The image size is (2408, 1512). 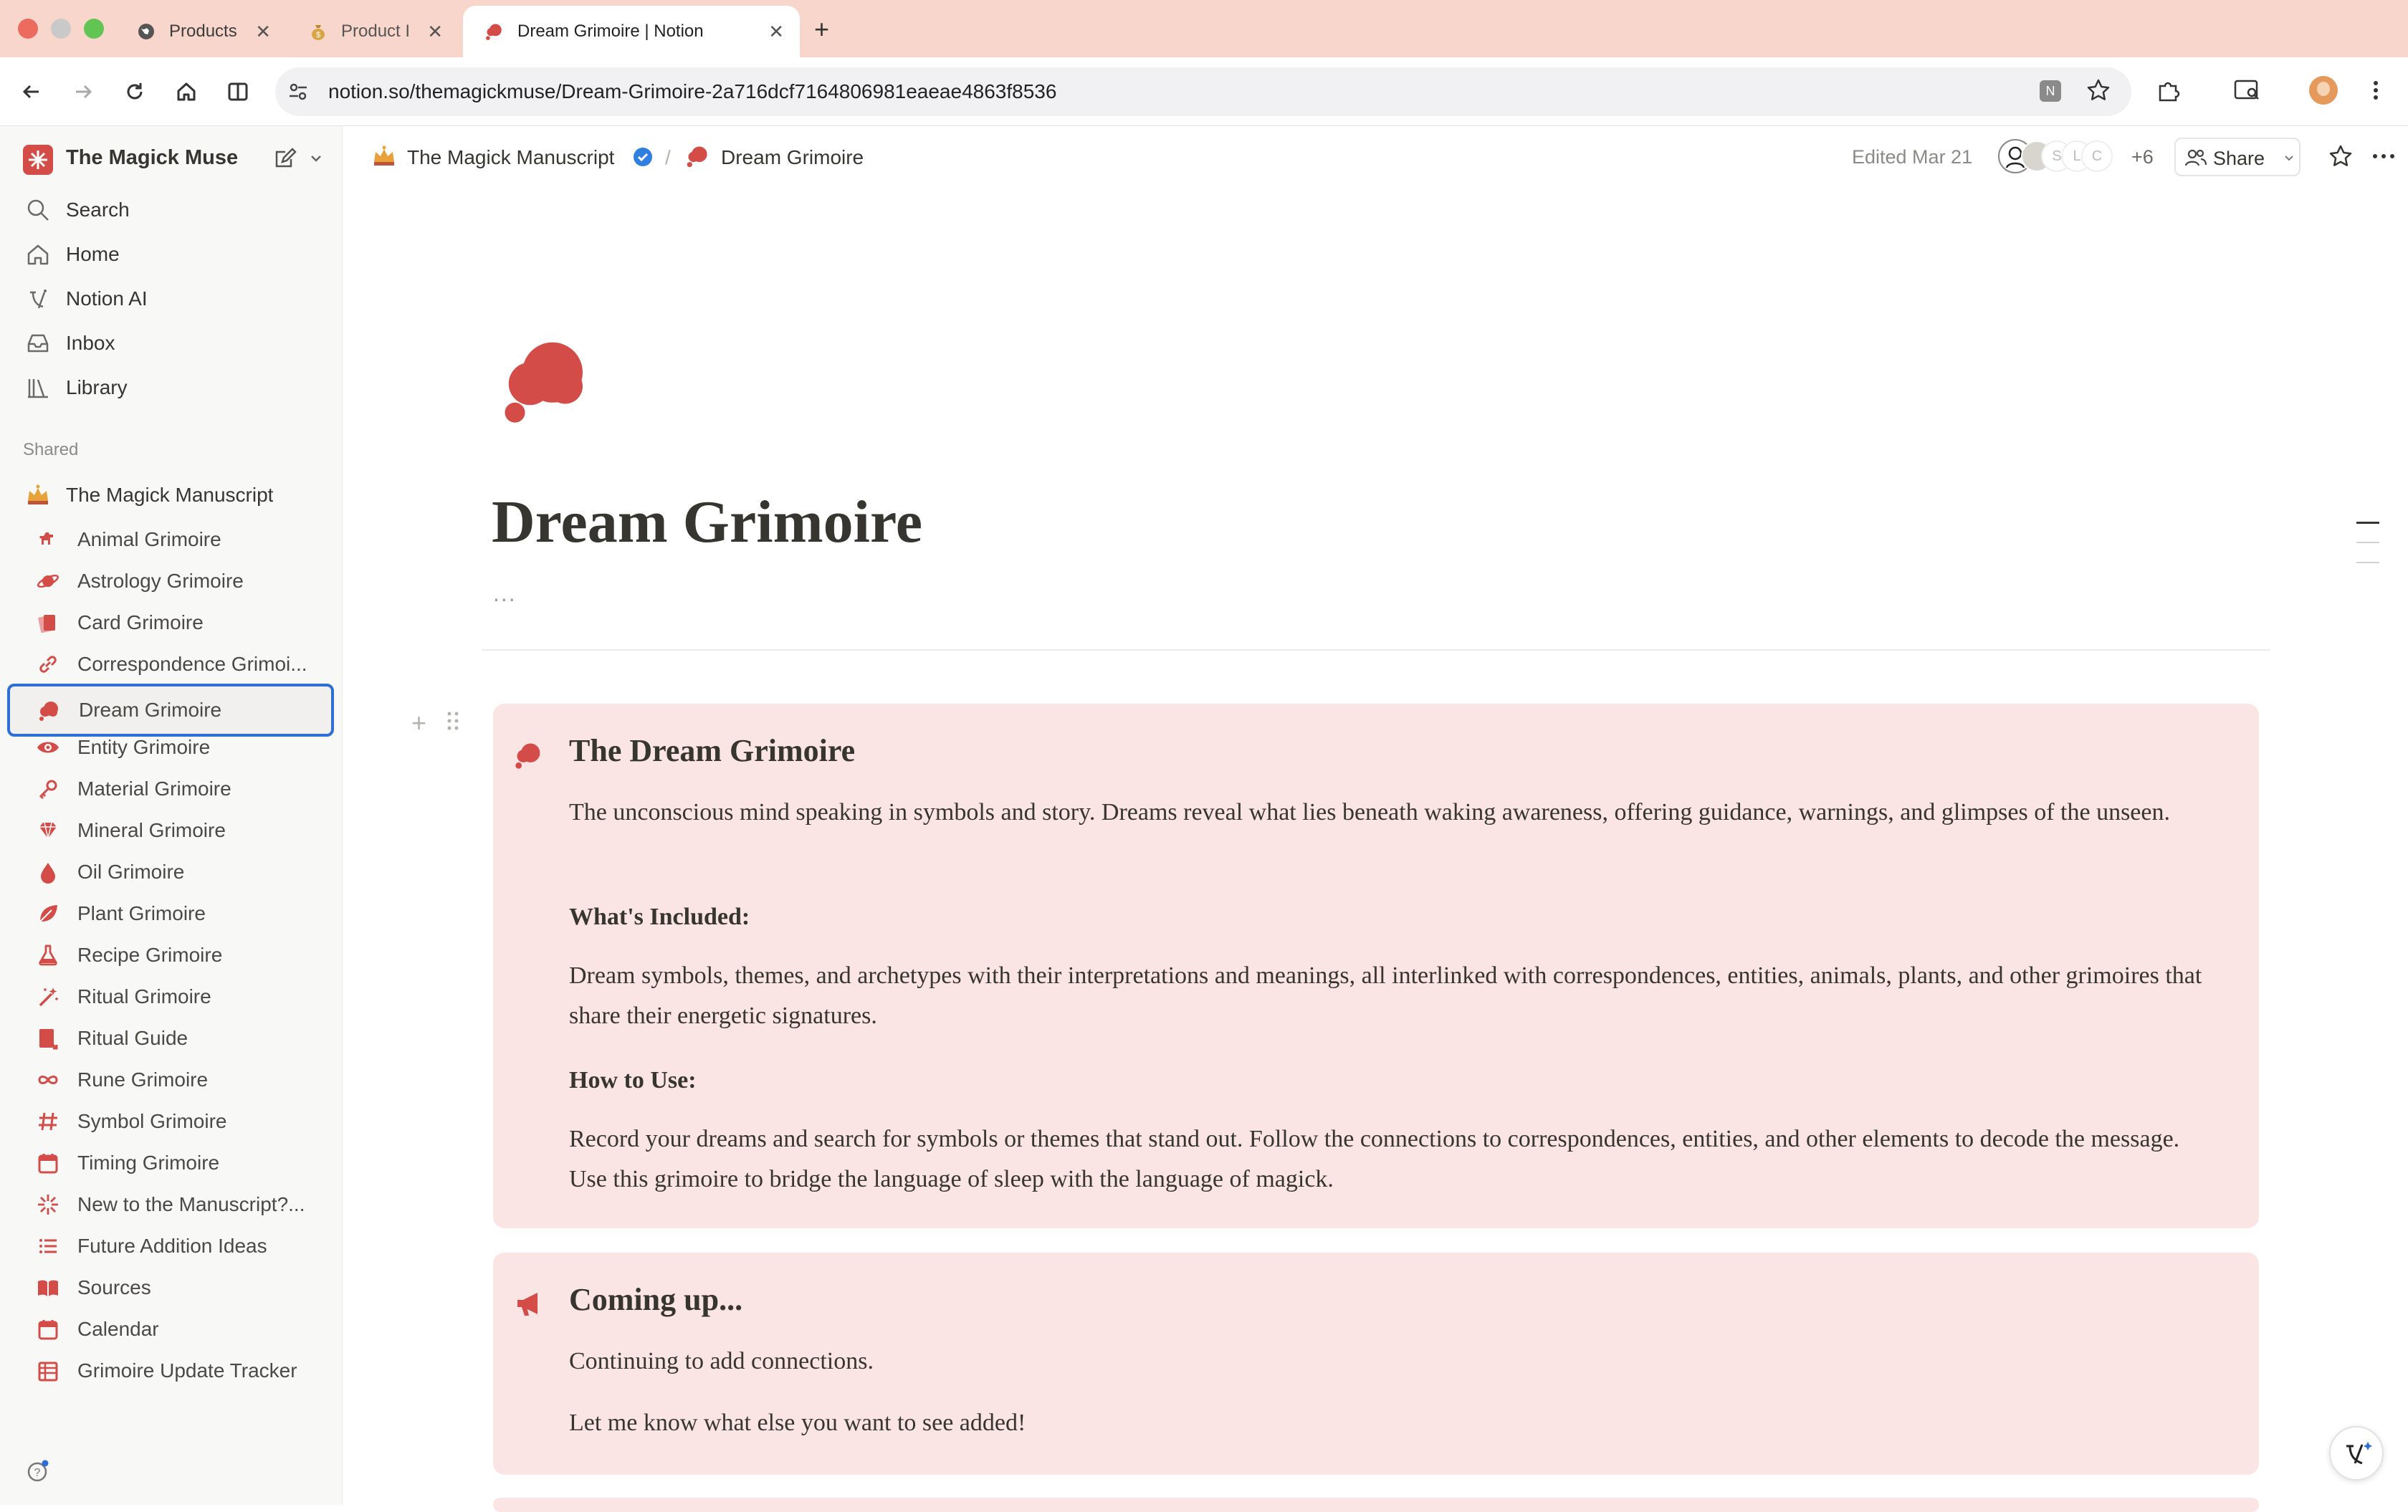 I want to click on callout-subheading: How to Use:, so click(x=633, y=1081).